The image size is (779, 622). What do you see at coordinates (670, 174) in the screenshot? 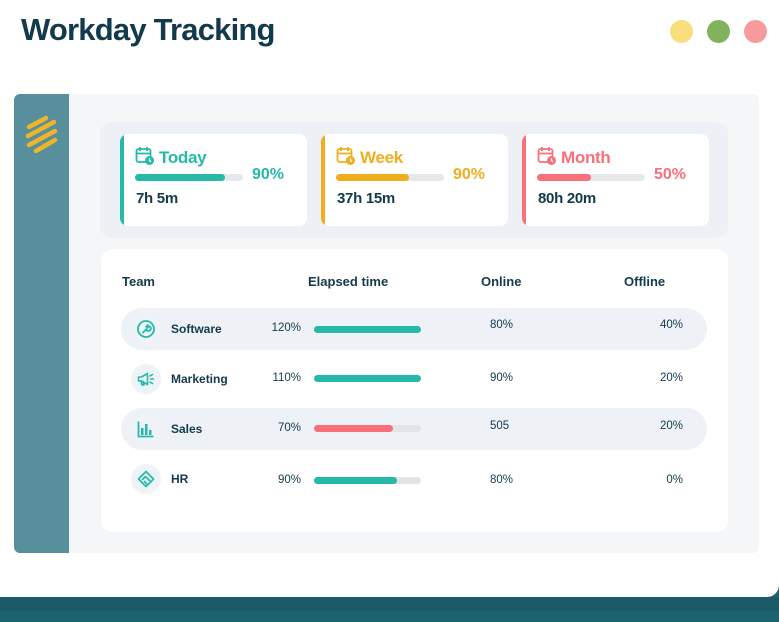
I see `card-percent: 50%` at bounding box center [670, 174].